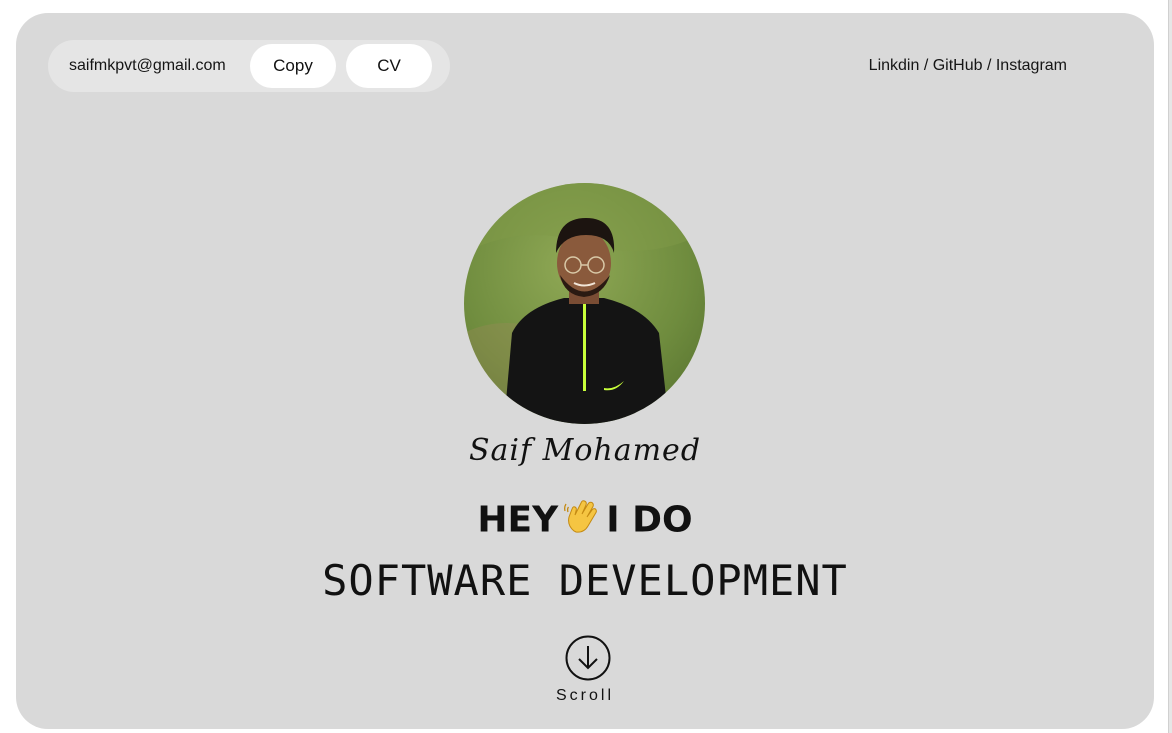  I want to click on instagram-link: Instagram, so click(1031, 65).